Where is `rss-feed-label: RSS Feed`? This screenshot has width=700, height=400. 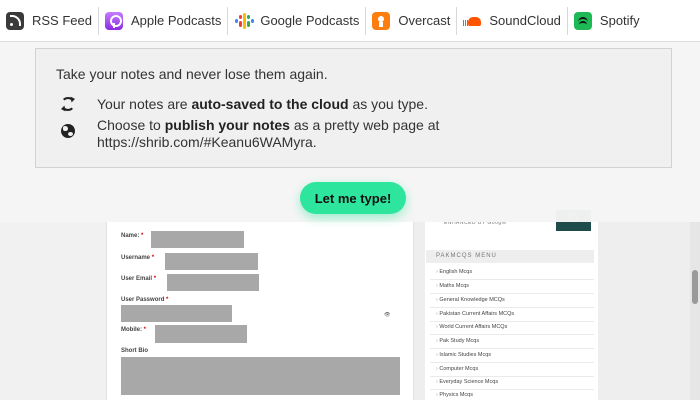 rss-feed-label: RSS Feed is located at coordinates (62, 20).